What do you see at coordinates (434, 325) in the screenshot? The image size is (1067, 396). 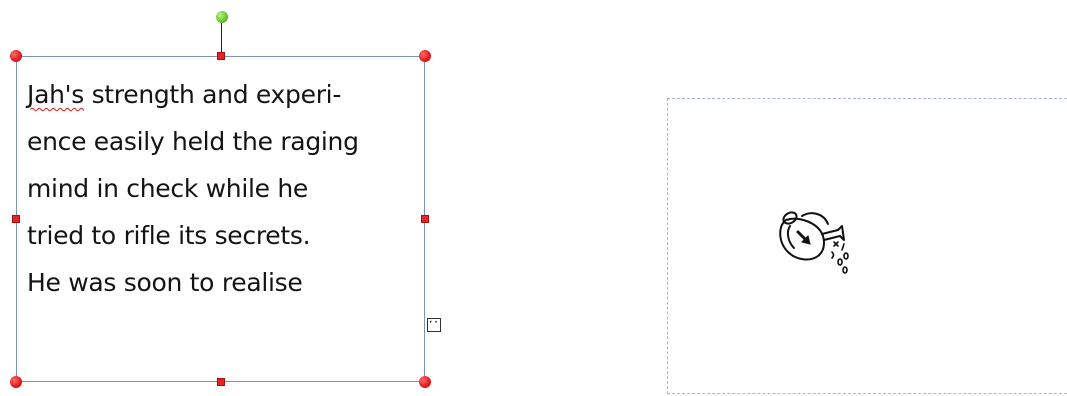 I see `text-overflow-icon: ···` at bounding box center [434, 325].